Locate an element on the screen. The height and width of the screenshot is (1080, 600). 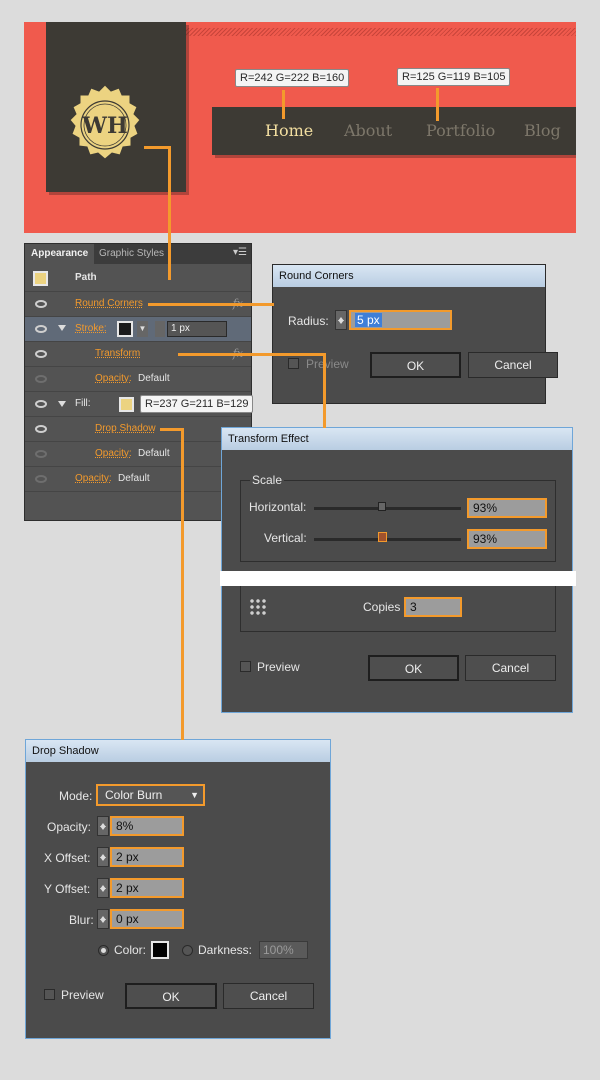
dialog-cut-gap is located at coordinates (398, 578).